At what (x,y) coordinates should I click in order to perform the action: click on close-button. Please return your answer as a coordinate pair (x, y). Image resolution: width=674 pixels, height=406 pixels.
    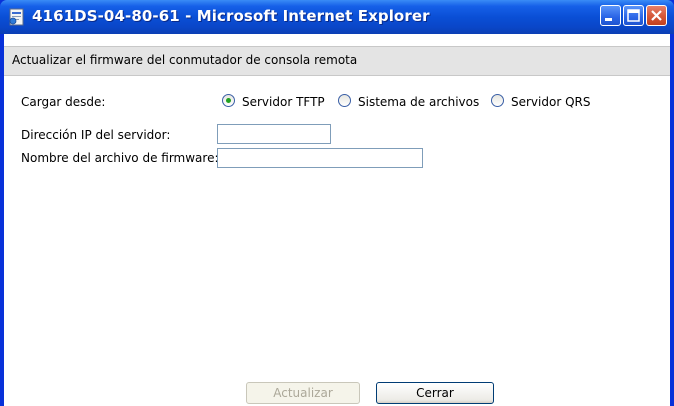
    Looking at the image, I should click on (656, 15).